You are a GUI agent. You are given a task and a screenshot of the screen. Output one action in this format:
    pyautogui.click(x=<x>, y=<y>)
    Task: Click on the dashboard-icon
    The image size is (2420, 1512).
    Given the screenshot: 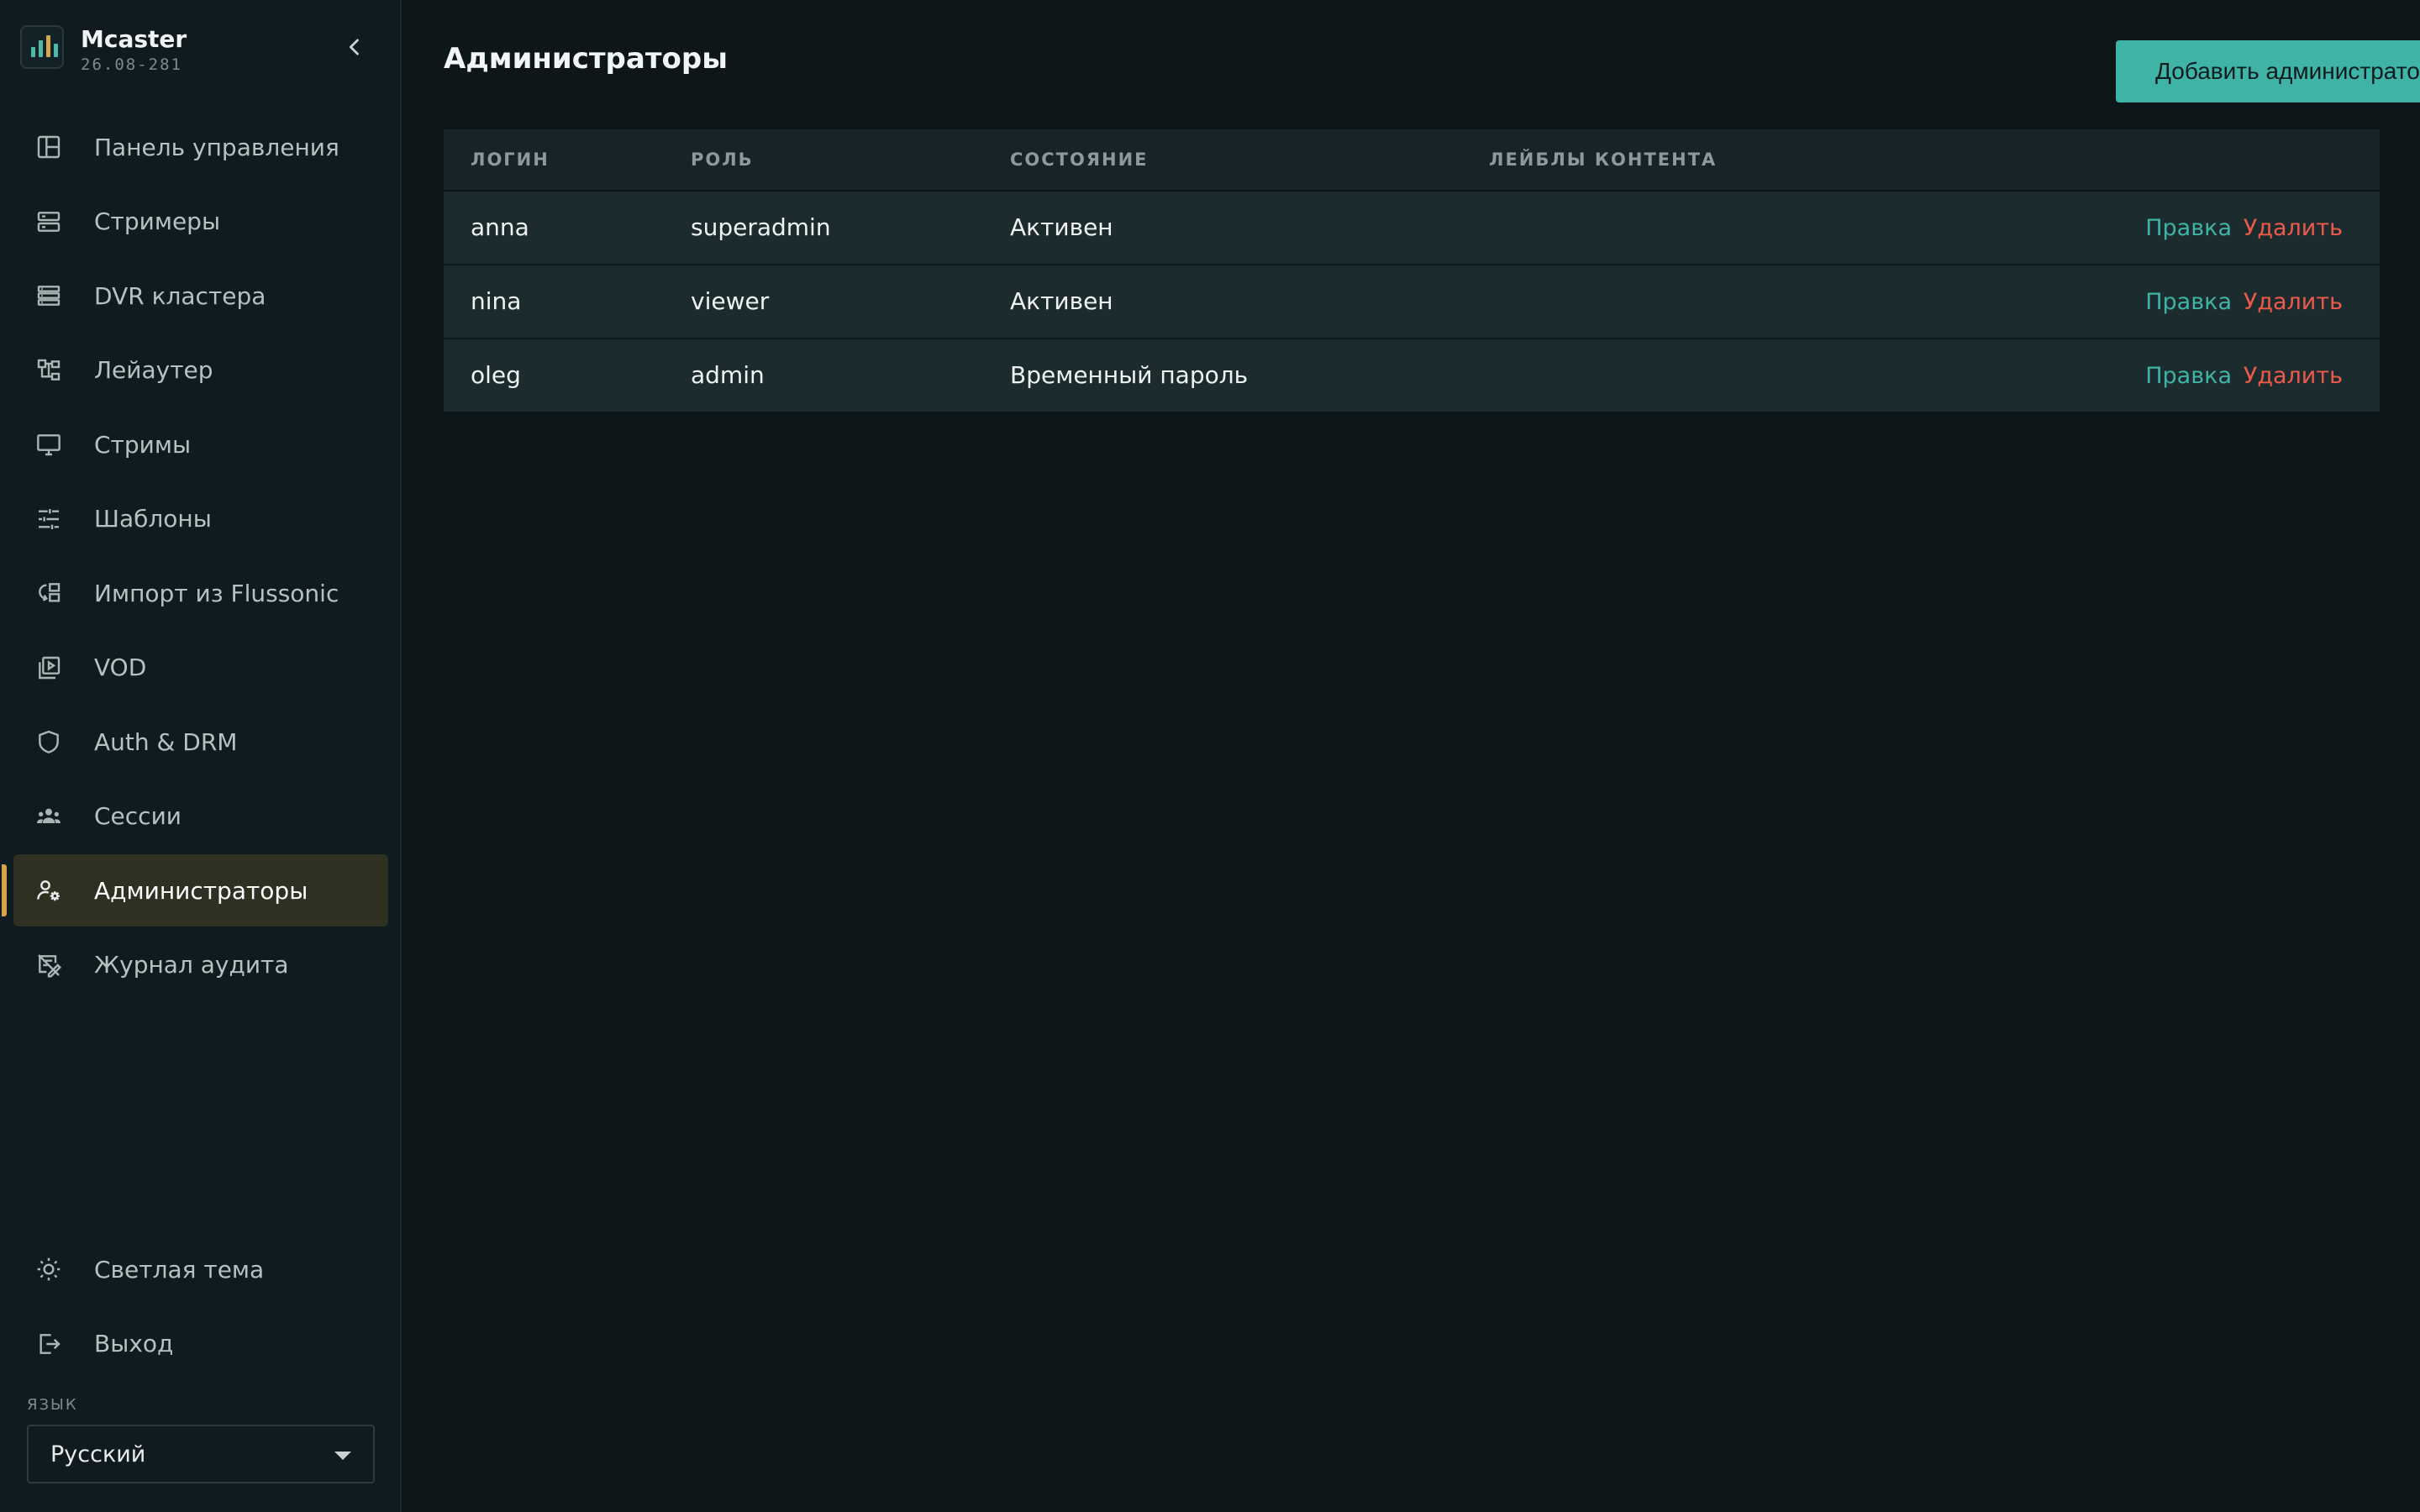 What is the action you would take?
    pyautogui.click(x=49, y=147)
    